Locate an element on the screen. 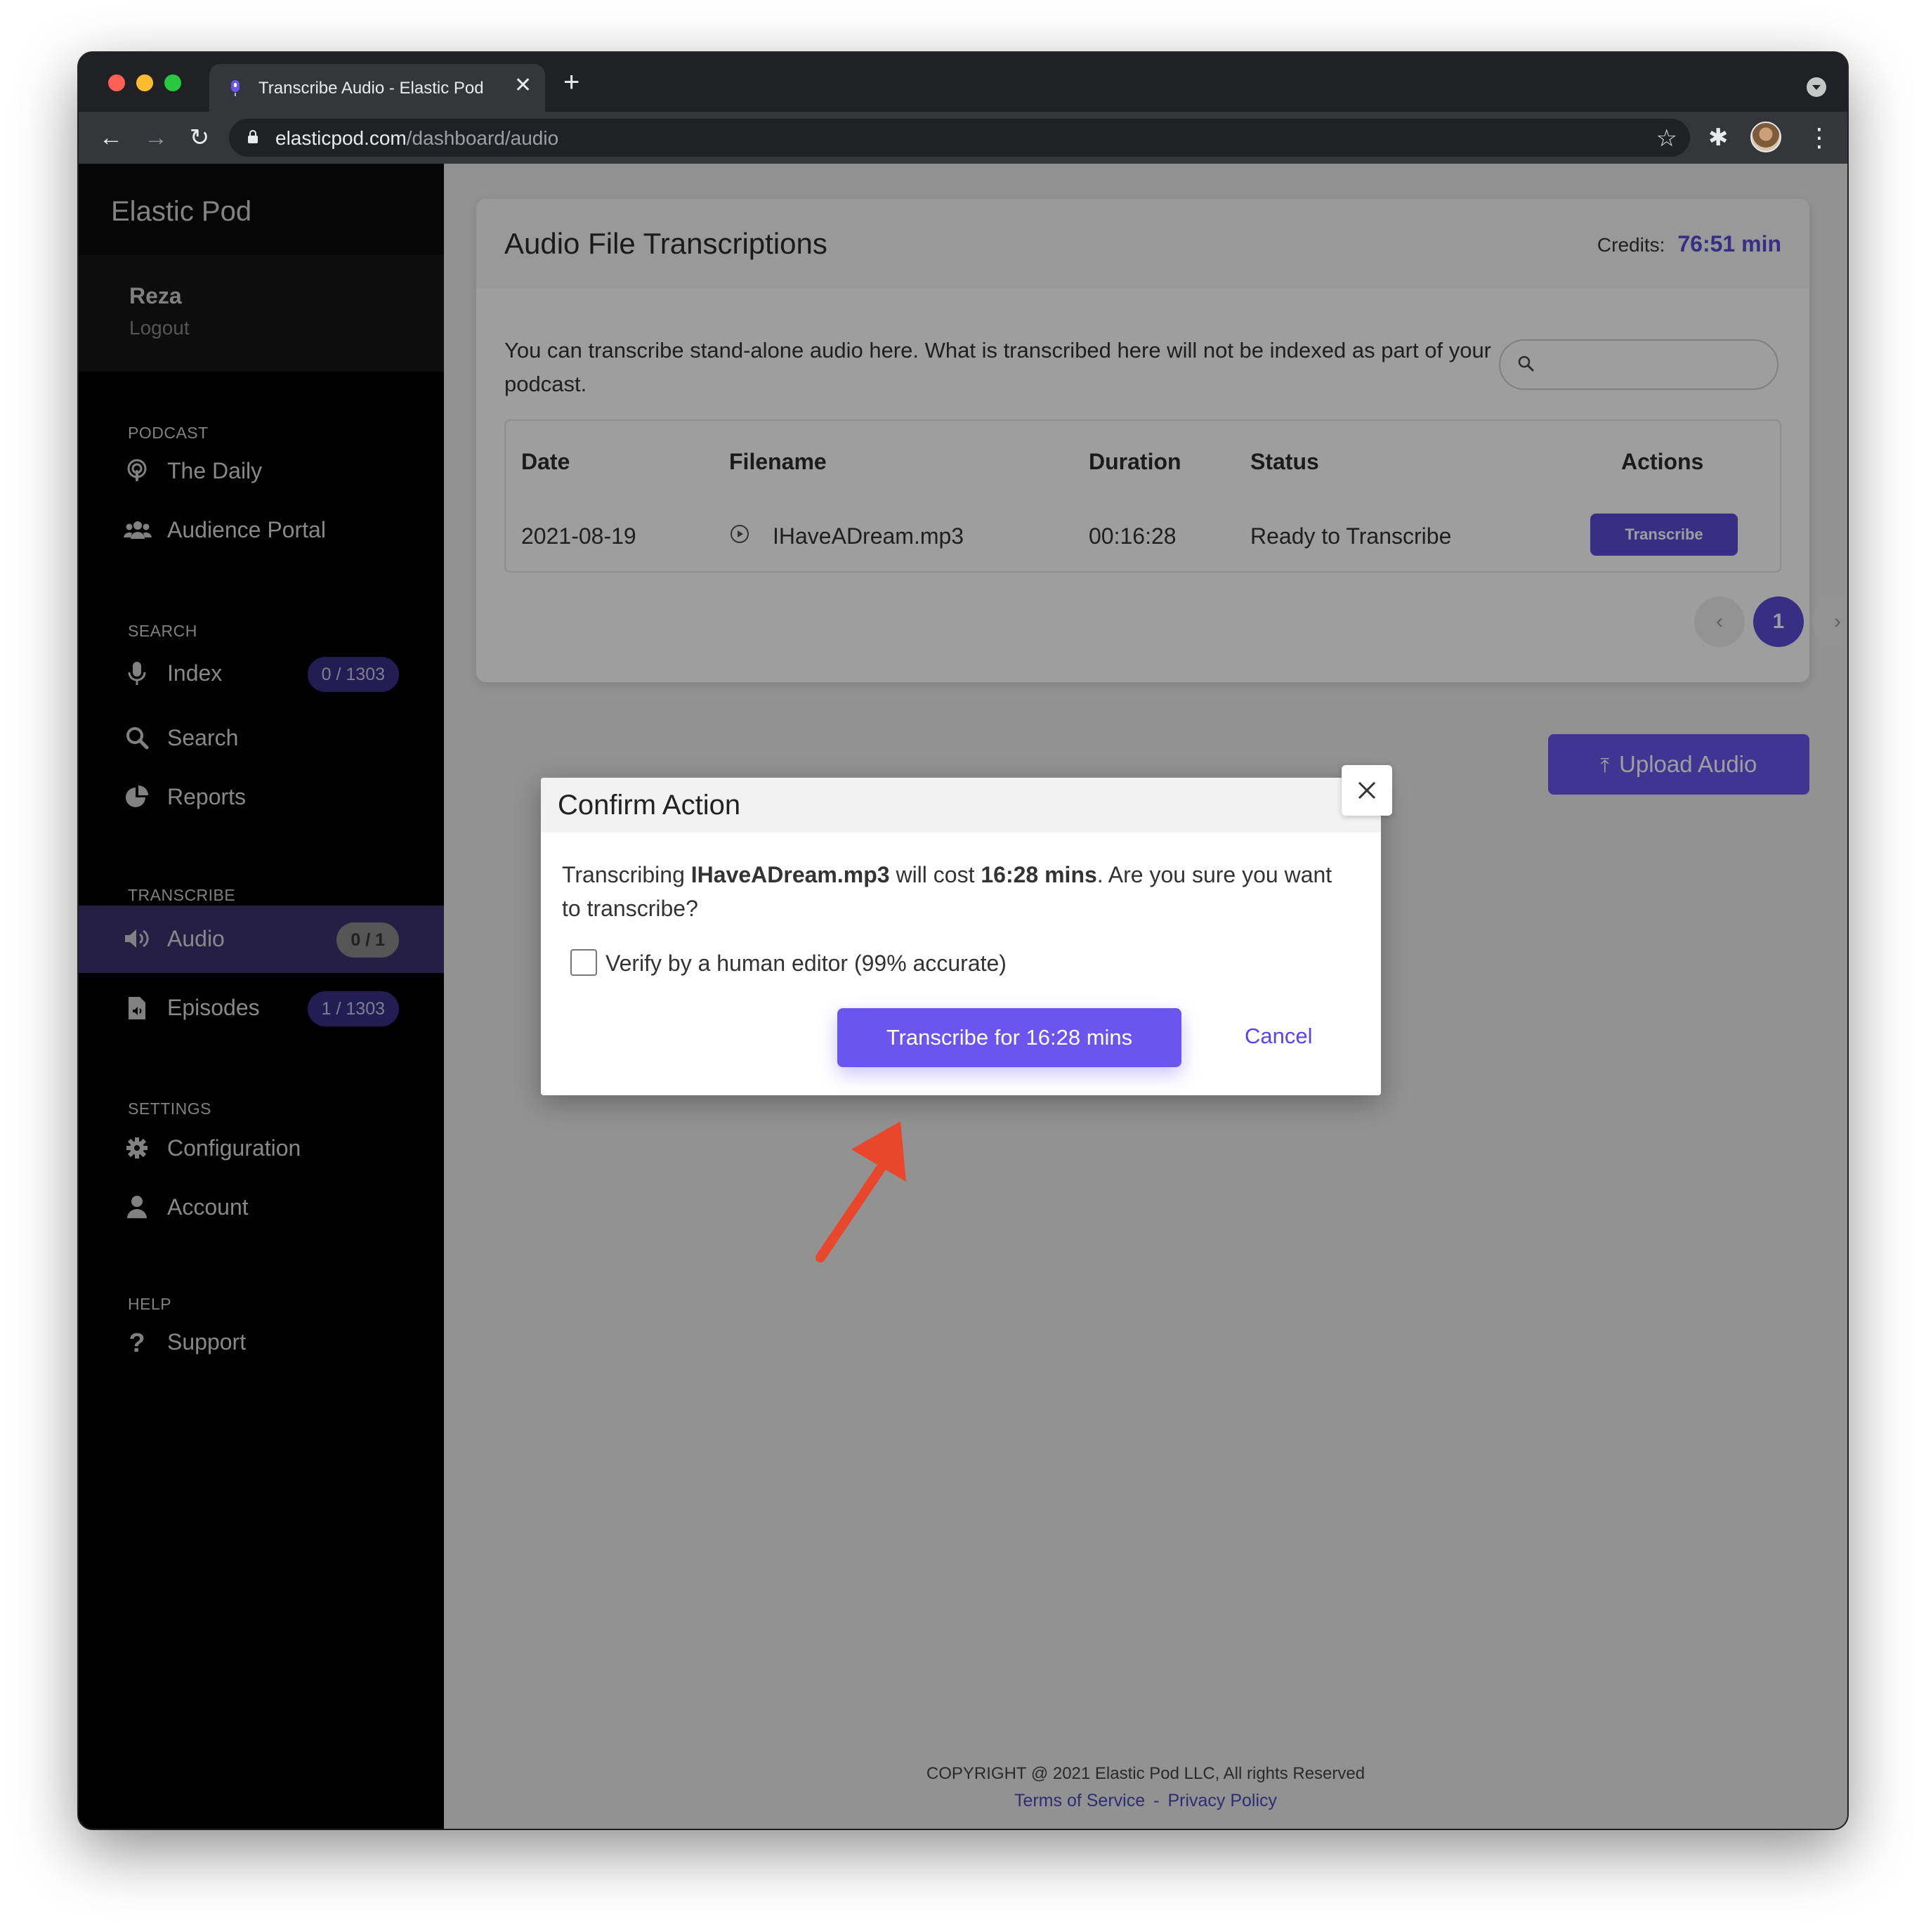 This screenshot has width=1926, height=1932. address-bar: elasticpod.com/dashboard/audio ☆ is located at coordinates (959, 138).